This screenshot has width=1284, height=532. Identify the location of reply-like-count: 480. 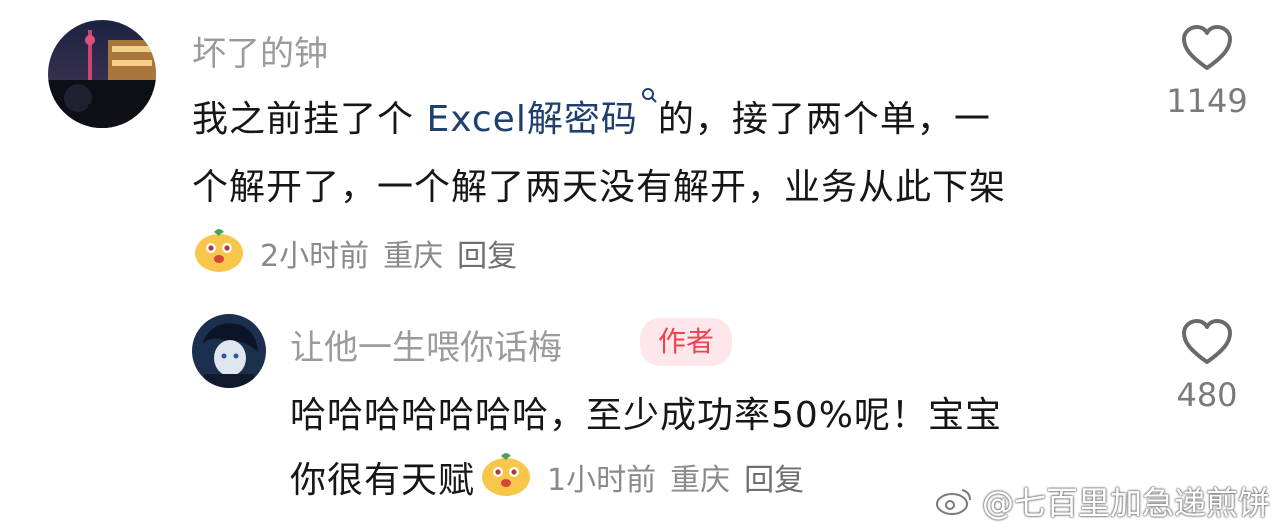
(1207, 395).